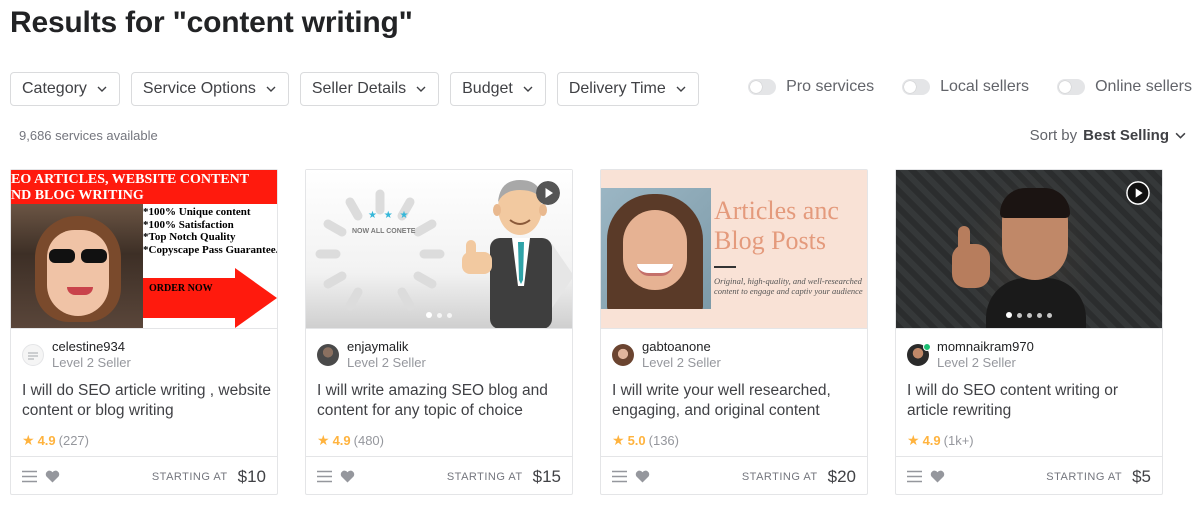 This screenshot has width=1200, height=510. I want to click on gig-price: STARTING AT $5, so click(1098, 477).